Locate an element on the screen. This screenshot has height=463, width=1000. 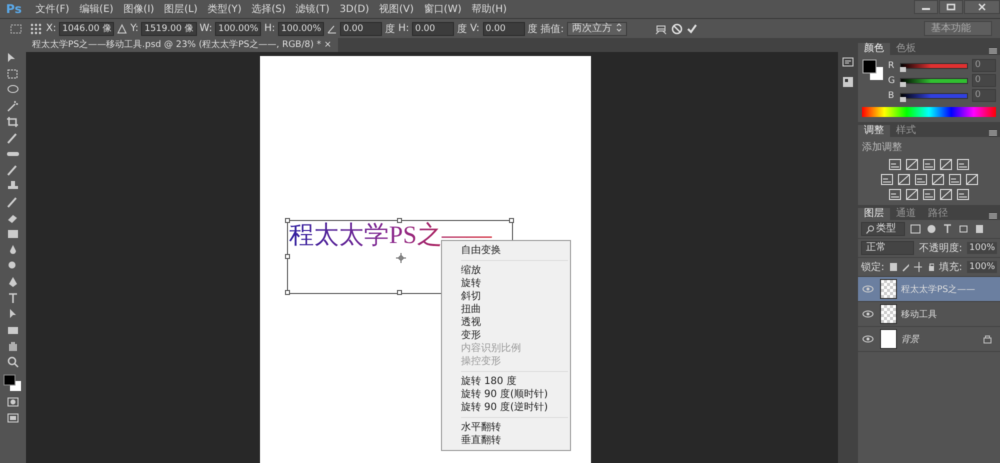
panel-tab: 通道 is located at coordinates (906, 214).